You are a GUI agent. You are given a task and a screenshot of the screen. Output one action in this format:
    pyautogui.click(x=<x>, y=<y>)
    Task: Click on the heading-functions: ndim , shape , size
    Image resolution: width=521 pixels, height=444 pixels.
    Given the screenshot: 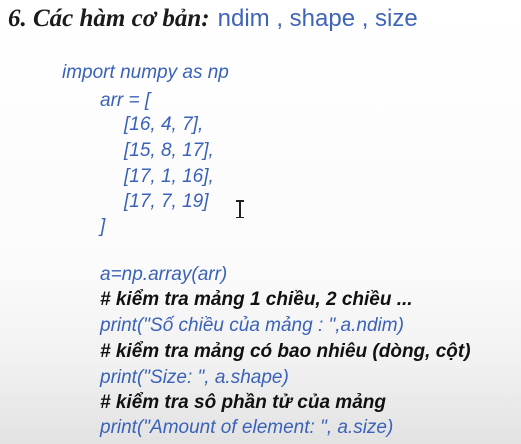 What is the action you would take?
    pyautogui.click(x=317, y=18)
    